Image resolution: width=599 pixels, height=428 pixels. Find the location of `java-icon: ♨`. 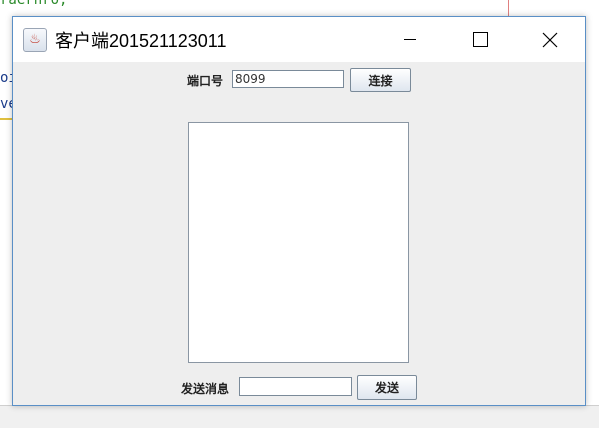

java-icon: ♨ is located at coordinates (35, 39).